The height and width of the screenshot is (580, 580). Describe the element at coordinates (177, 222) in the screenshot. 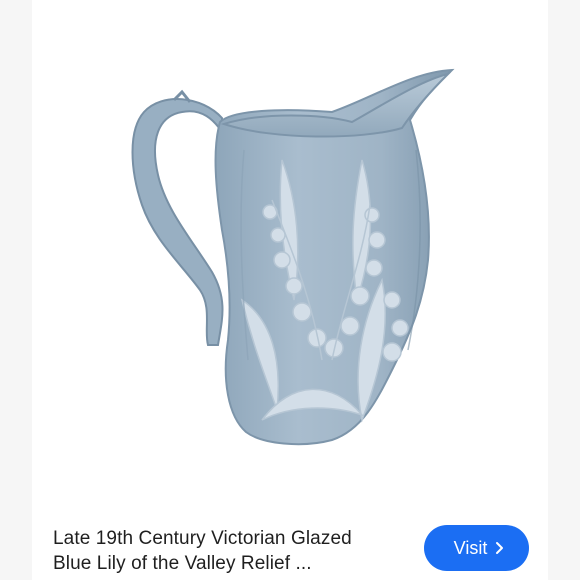

I see `pitcher-handle` at that location.